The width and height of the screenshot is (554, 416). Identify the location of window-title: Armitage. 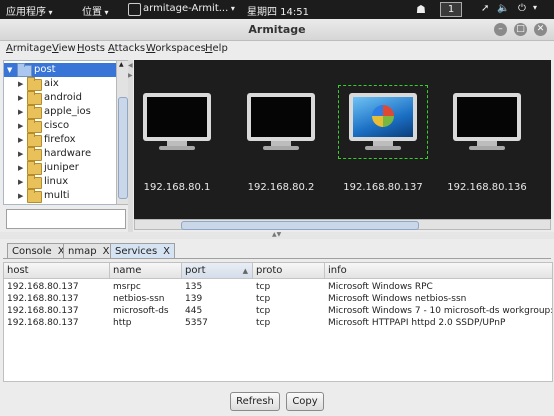
(277, 29).